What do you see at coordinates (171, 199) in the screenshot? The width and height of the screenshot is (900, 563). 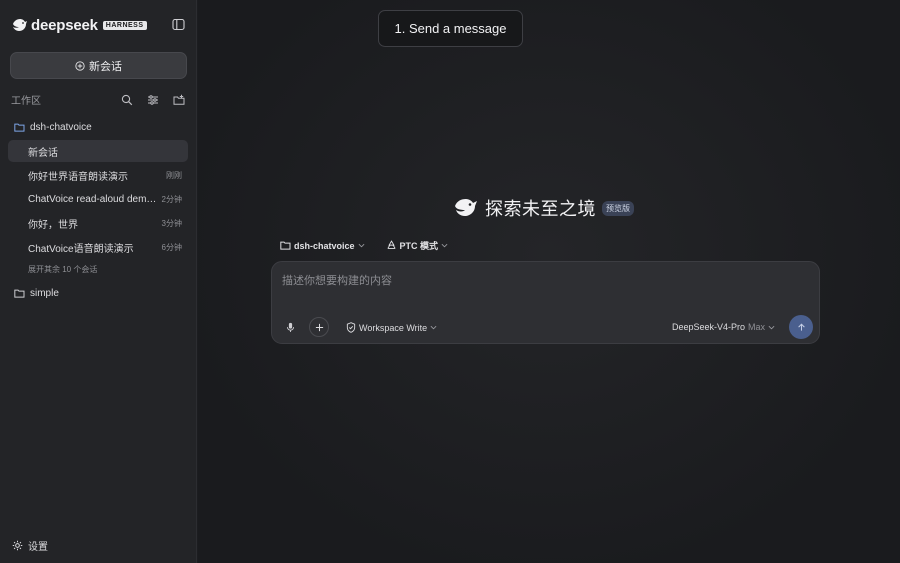 I see `session-time: 2分钟` at bounding box center [171, 199].